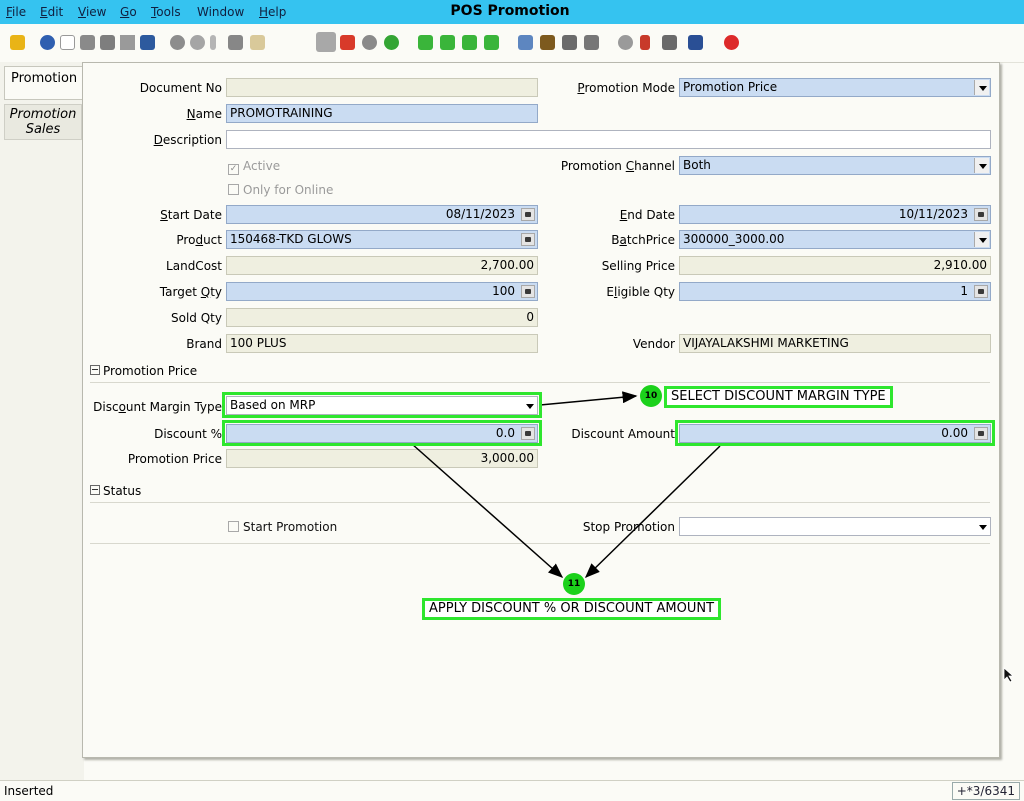 The height and width of the screenshot is (801, 1024). Describe the element at coordinates (487, 510) in the screenshot. I see `arrow-step11-left` at that location.